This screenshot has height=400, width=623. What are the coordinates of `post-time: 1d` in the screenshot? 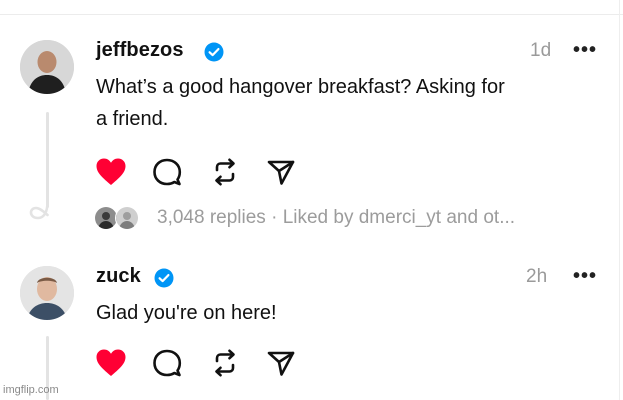 It's located at (541, 50).